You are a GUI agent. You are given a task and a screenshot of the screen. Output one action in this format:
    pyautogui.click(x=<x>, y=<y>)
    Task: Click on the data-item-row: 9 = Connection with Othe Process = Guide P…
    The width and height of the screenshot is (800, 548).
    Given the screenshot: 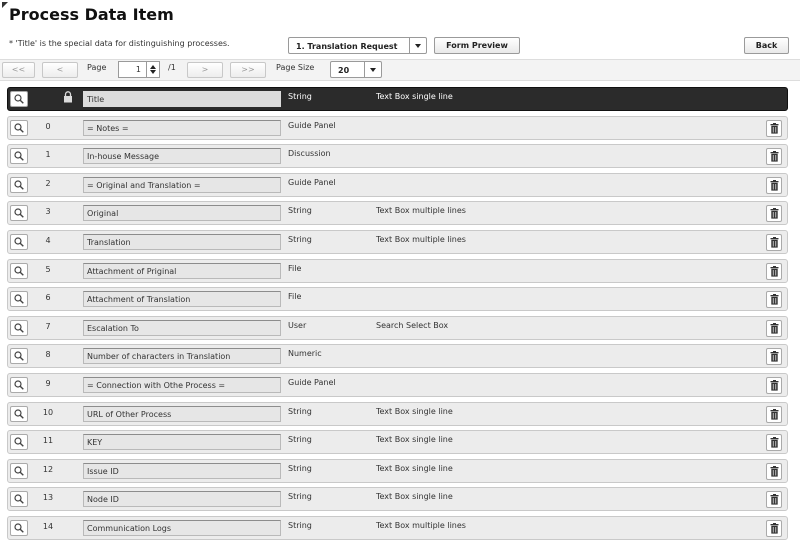 What is the action you would take?
    pyautogui.click(x=397, y=385)
    